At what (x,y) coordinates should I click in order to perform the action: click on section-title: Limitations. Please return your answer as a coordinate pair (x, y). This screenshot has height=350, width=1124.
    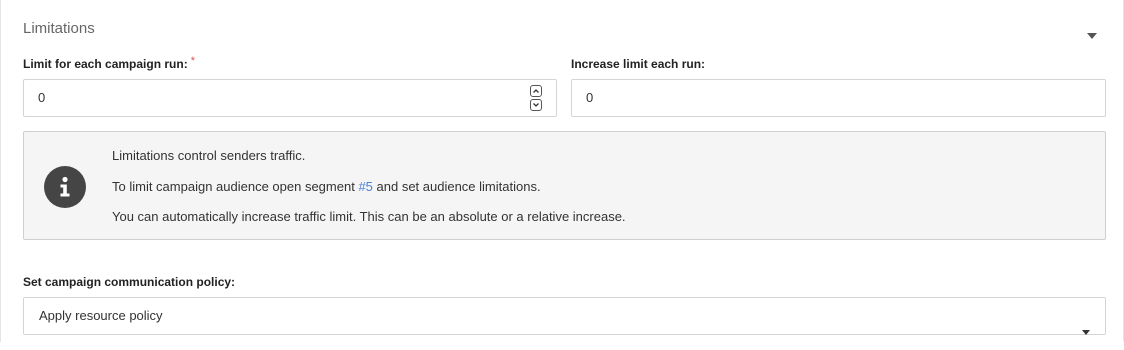
    Looking at the image, I should click on (59, 28).